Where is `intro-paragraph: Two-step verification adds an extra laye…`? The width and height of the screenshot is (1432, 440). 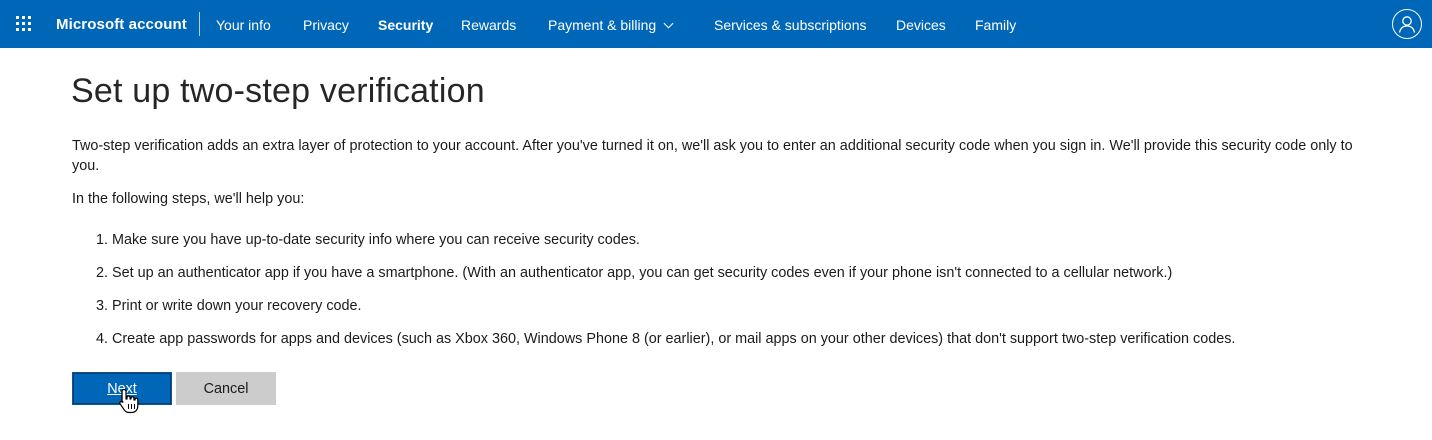
intro-paragraph: Two-step verification adds an extra laye… is located at coordinates (712, 156).